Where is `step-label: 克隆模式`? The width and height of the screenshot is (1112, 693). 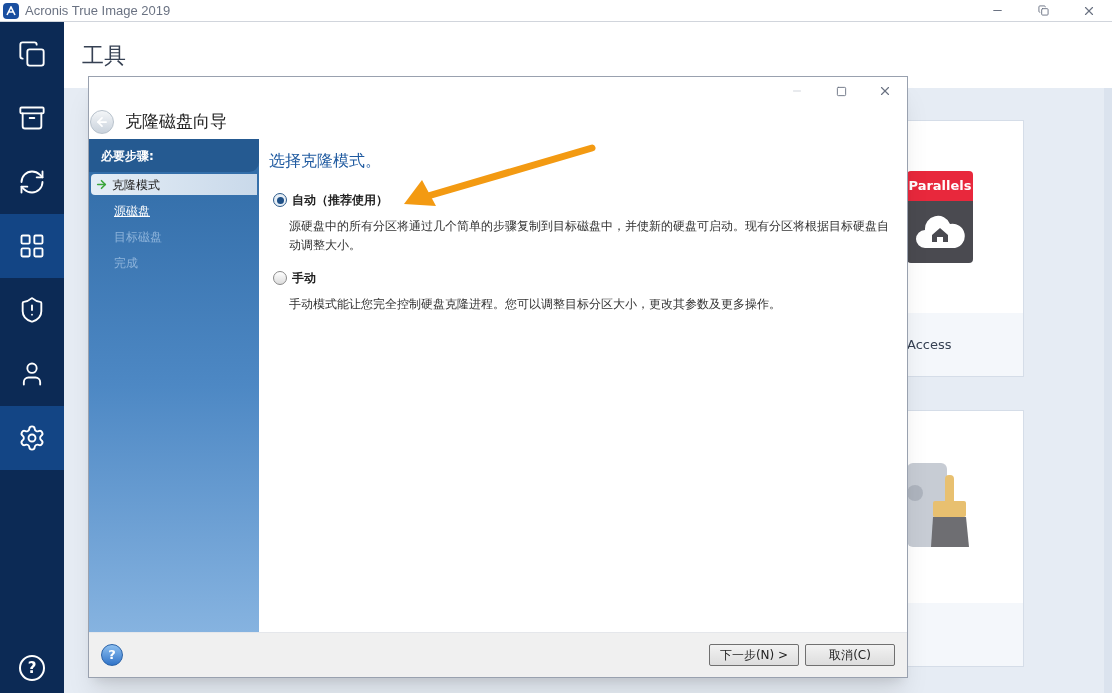 step-label: 克隆模式 is located at coordinates (136, 185).